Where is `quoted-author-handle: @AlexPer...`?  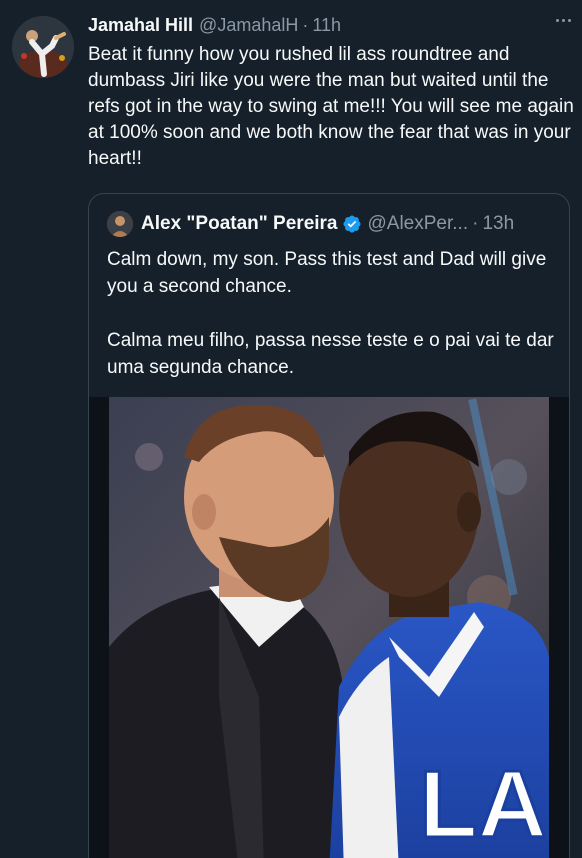 quoted-author-handle: @AlexPer... is located at coordinates (418, 223).